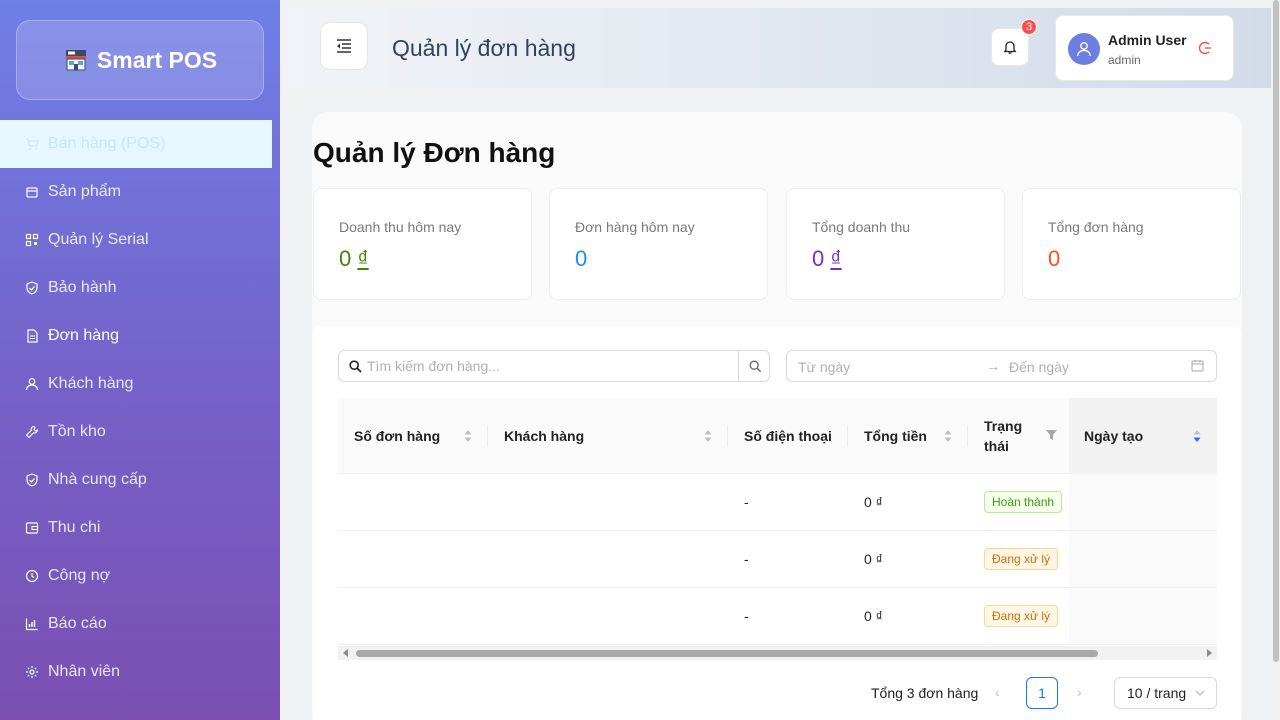 This screenshot has height=720, width=1280. I want to click on column-label: Khách hàng, so click(544, 436).